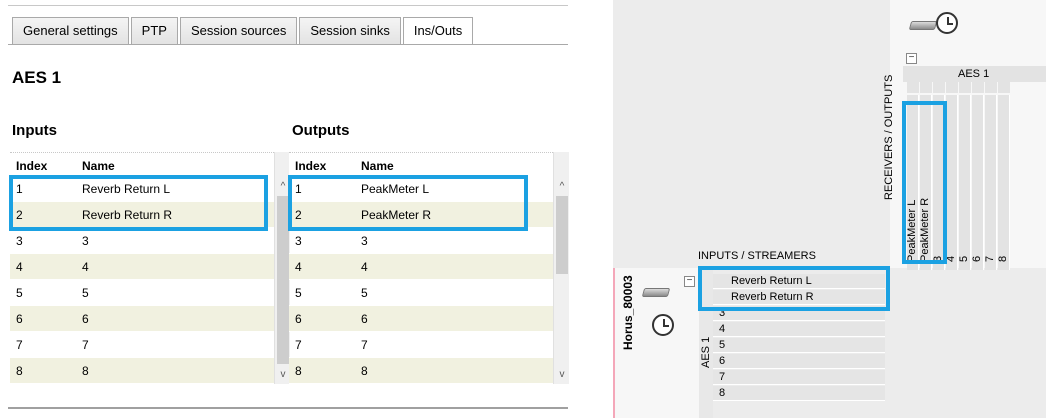 The image size is (1046, 418). I want to click on tab-general-settings: General settings, so click(70, 31).